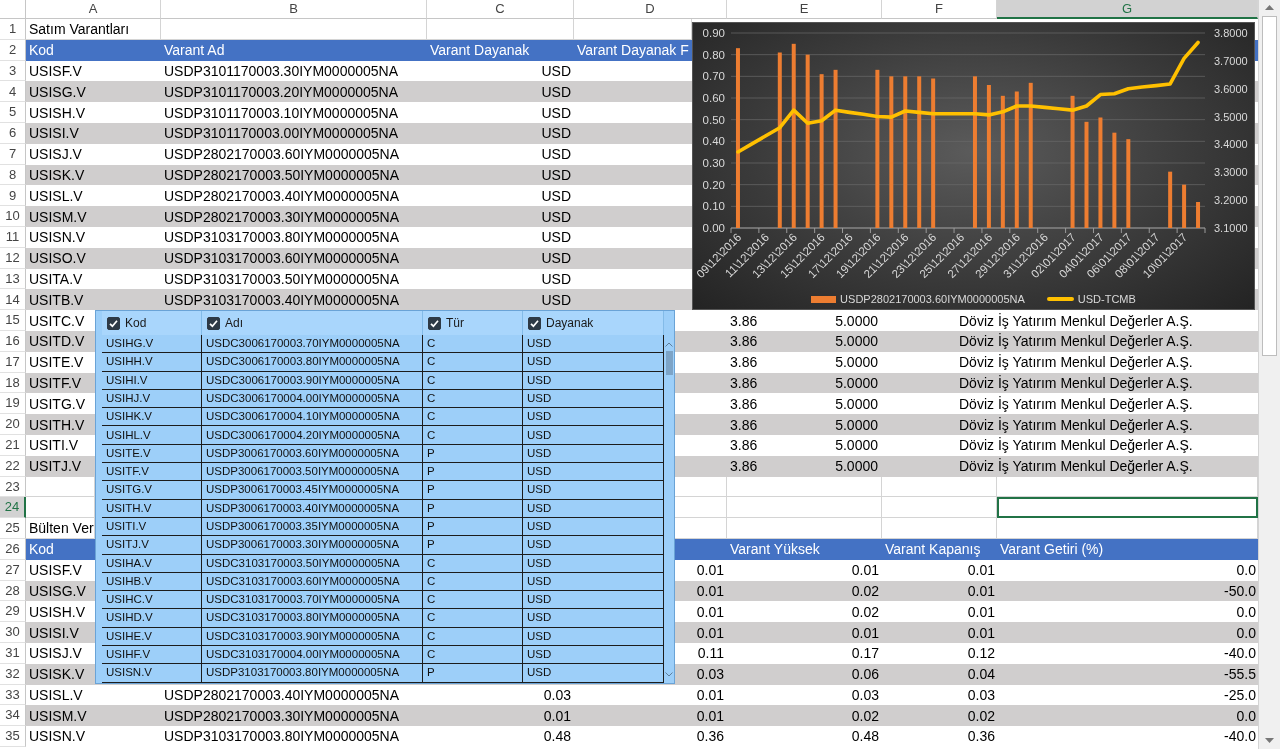 The width and height of the screenshot is (1280, 749). What do you see at coordinates (13, 549) in the screenshot?
I see `row-number: 26` at bounding box center [13, 549].